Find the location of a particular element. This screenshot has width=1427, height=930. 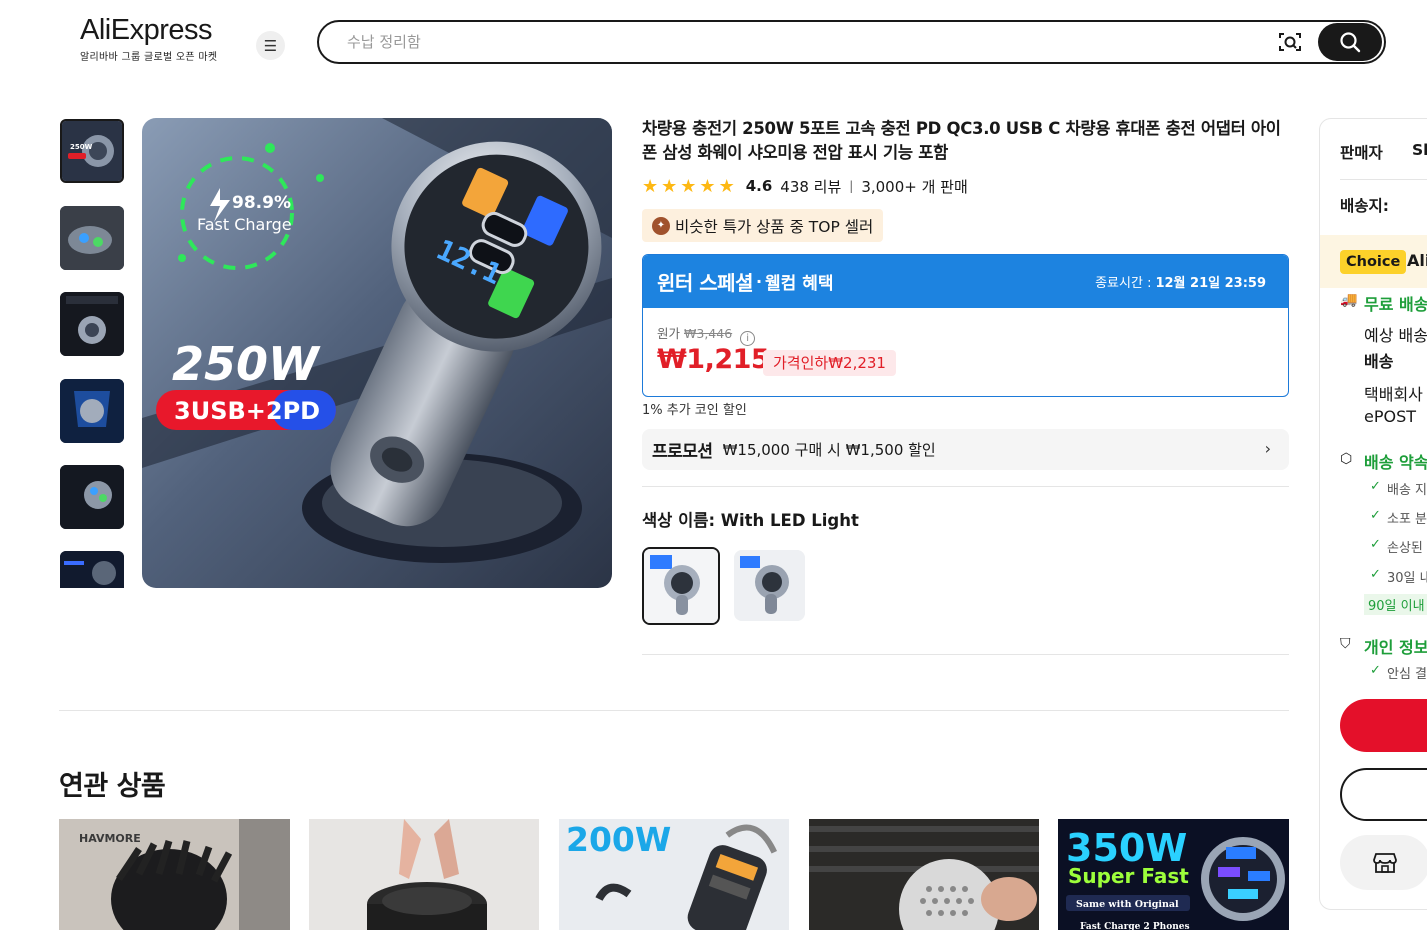

related-product-3: 200W is located at coordinates (674, 874).